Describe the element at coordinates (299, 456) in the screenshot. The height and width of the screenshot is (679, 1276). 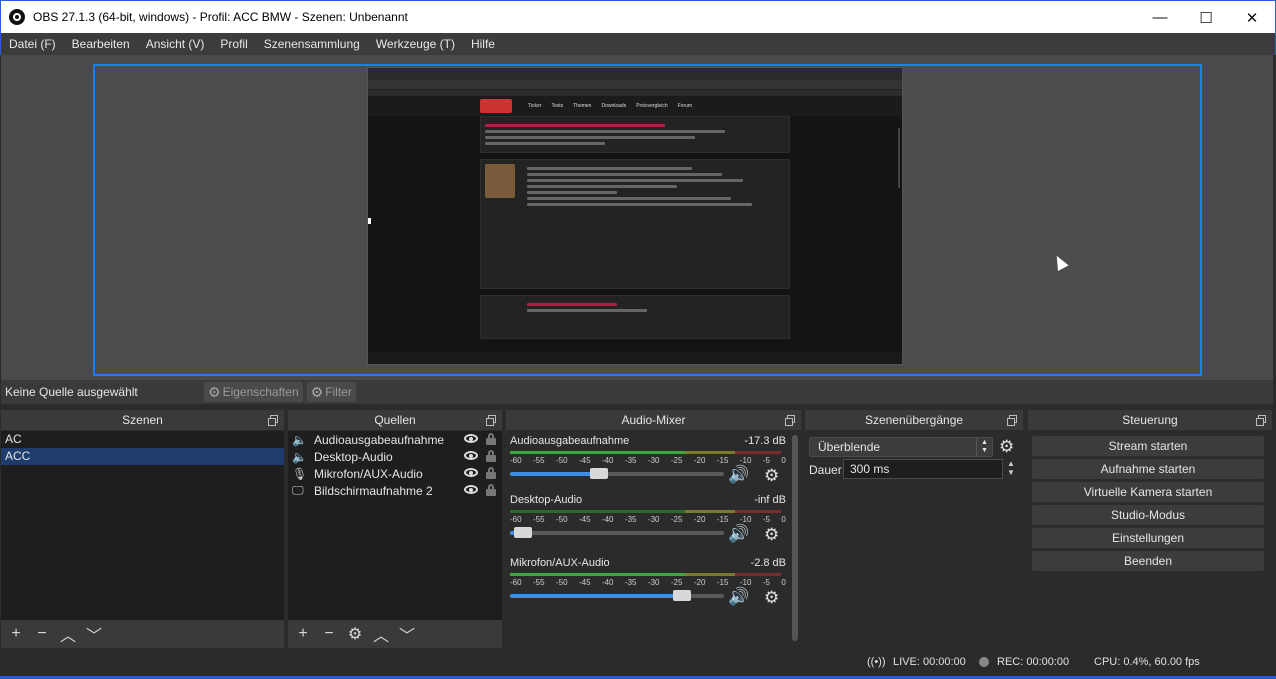
I see `speaker-icon: 🔈` at that location.